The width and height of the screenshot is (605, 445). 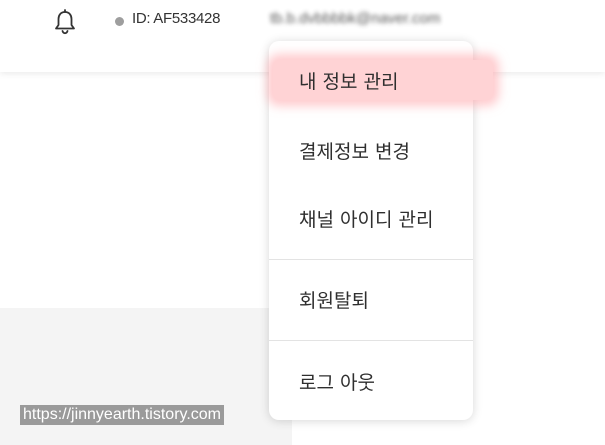 What do you see at coordinates (355, 18) in the screenshot?
I see `user-email: tb.b.dvbbbbk@naver.com` at bounding box center [355, 18].